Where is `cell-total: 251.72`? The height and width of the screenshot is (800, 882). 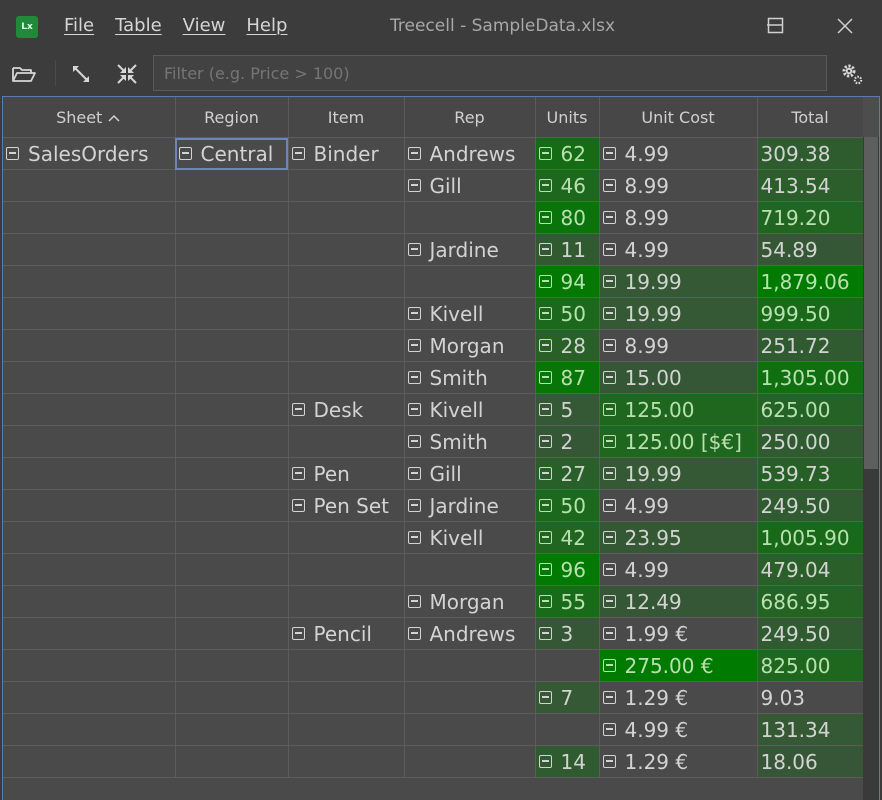
cell-total: 251.72 is located at coordinates (810, 345).